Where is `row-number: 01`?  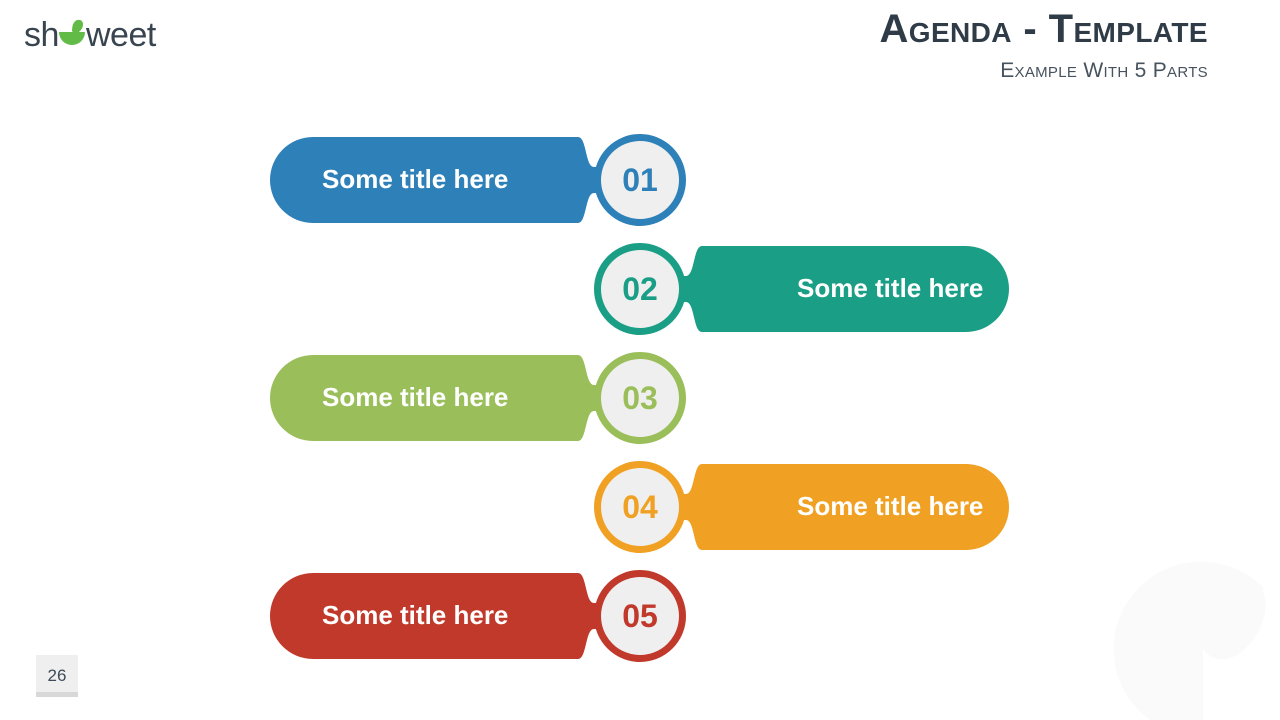
row-number: 01 is located at coordinates (640, 180).